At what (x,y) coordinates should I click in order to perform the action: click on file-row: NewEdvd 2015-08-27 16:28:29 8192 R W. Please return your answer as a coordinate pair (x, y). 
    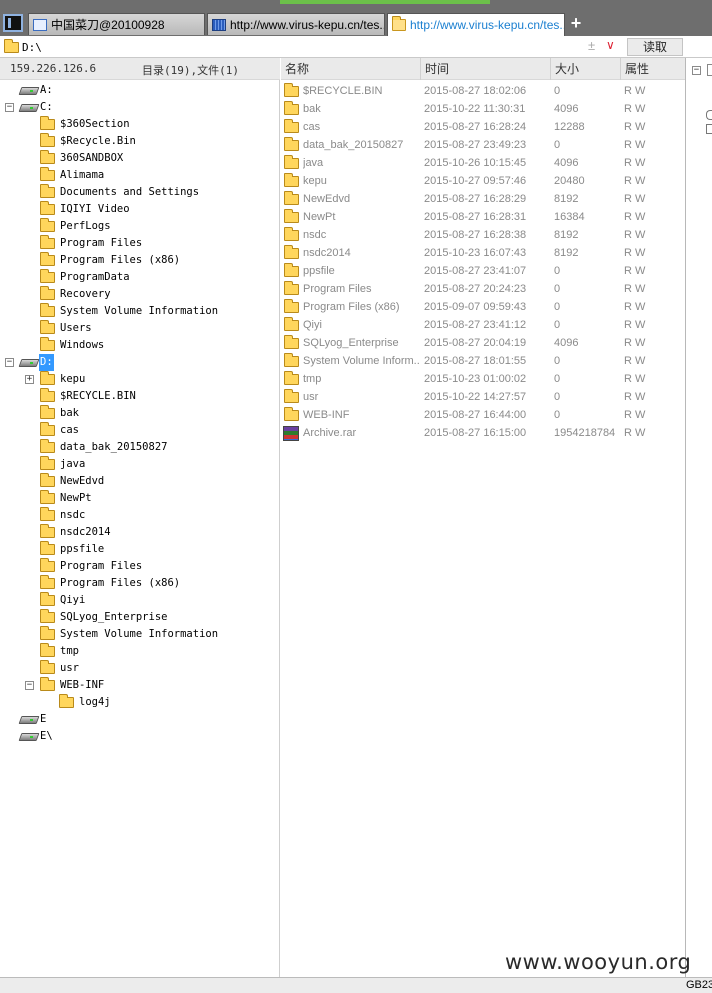
    Looking at the image, I should click on (483, 199).